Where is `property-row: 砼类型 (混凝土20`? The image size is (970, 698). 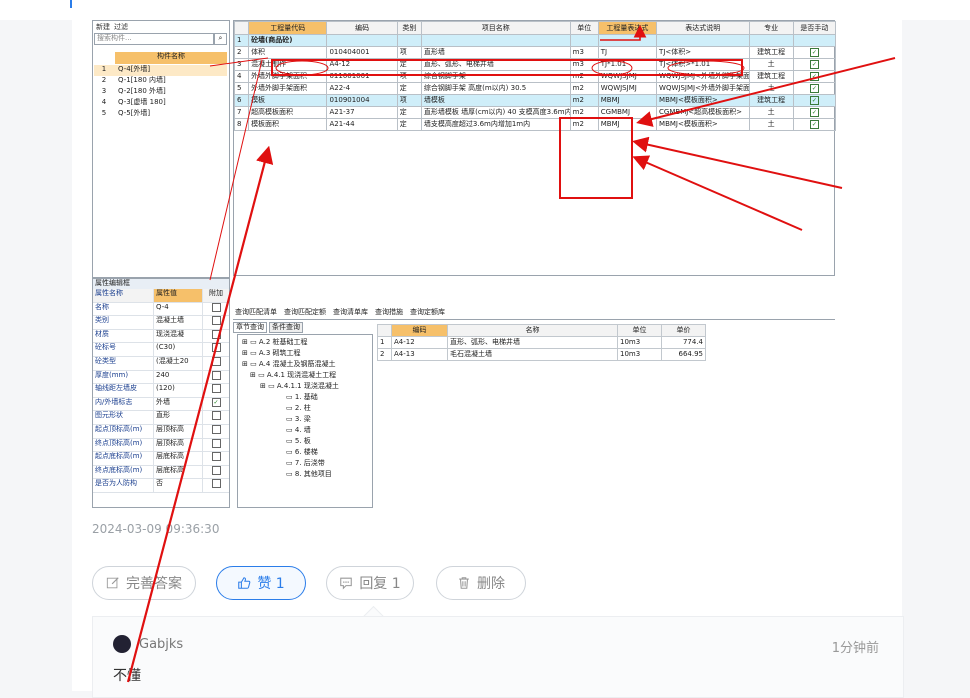
property-row: 砼类型 (混凝土20 is located at coordinates (161, 363).